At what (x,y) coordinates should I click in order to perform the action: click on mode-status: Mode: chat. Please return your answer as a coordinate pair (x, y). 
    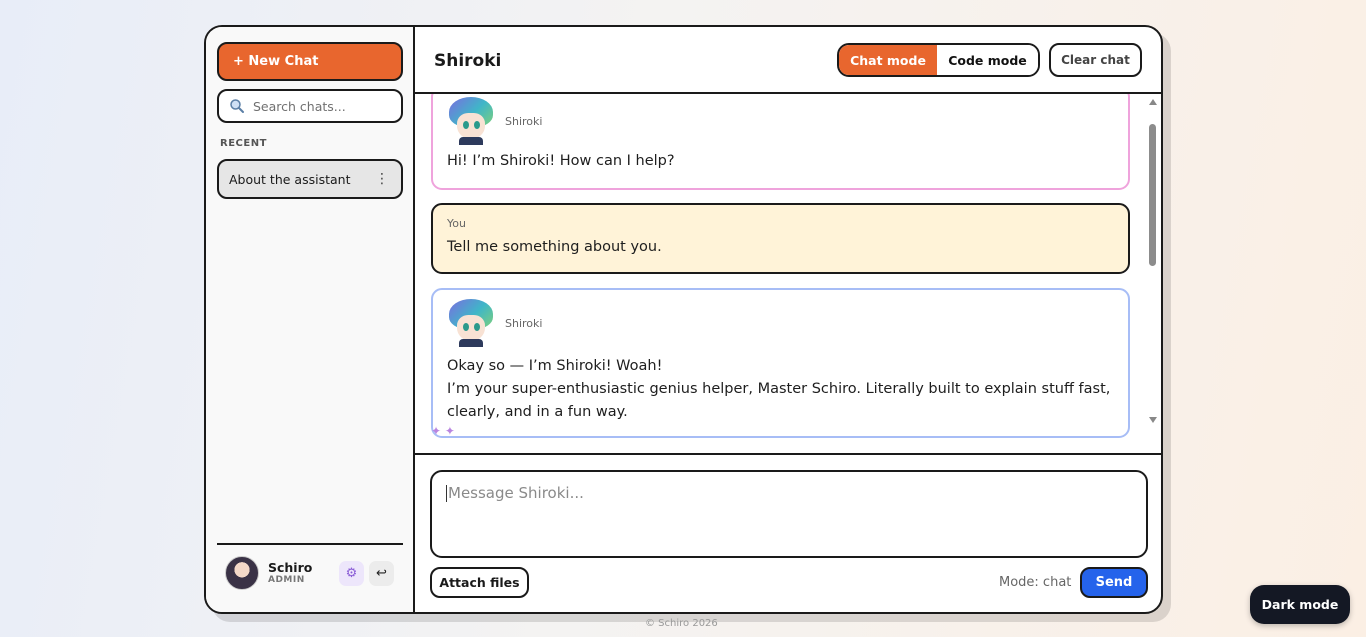
    Looking at the image, I should click on (1035, 582).